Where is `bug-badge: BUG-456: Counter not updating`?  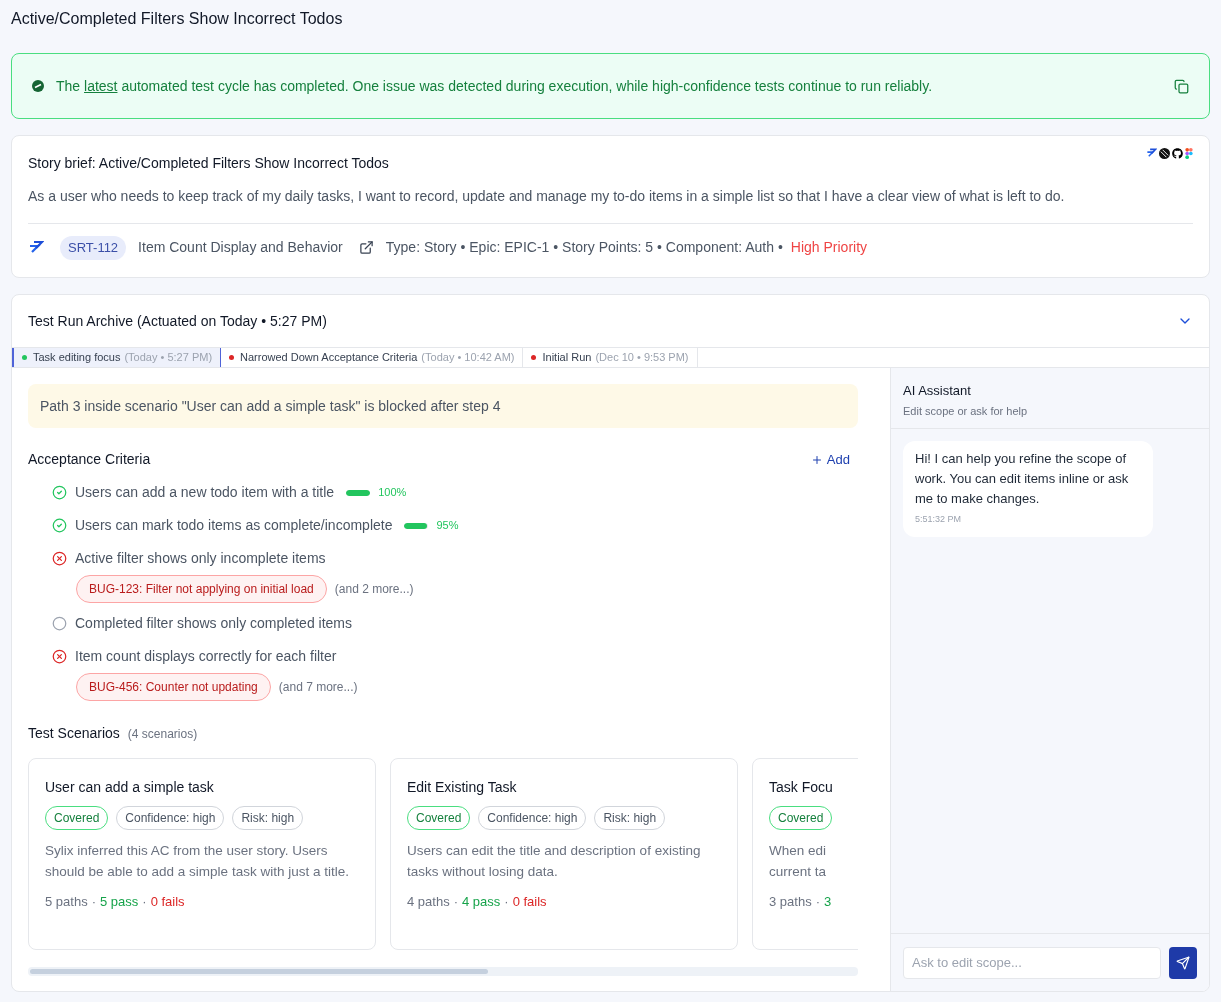
bug-badge: BUG-456: Counter not updating is located at coordinates (173, 687).